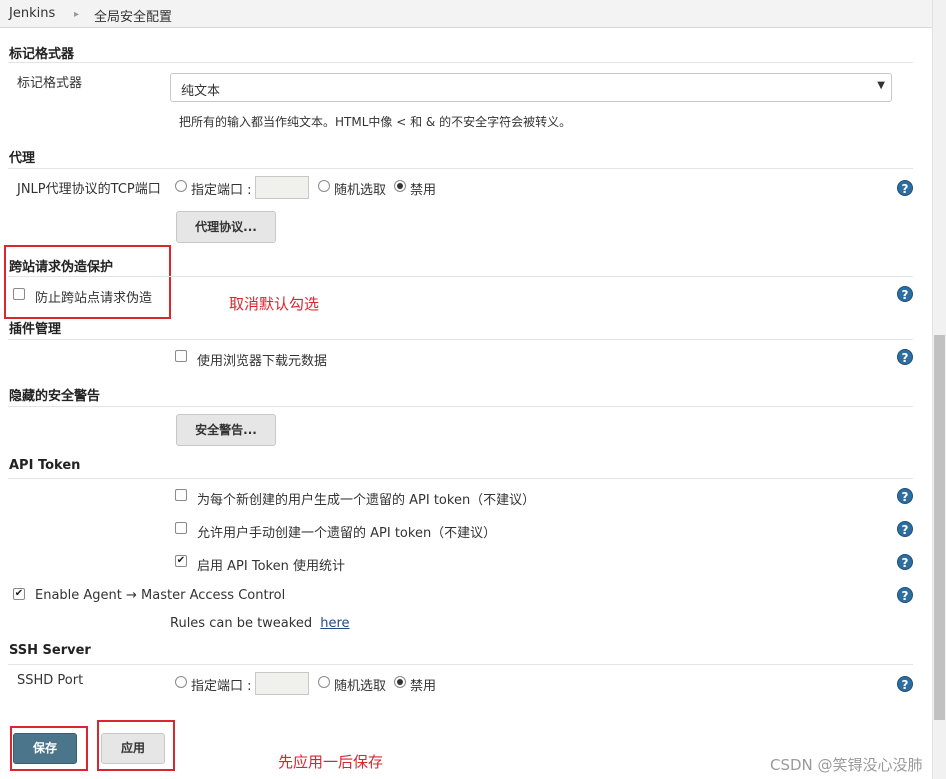 Image resolution: width=946 pixels, height=779 pixels. I want to click on sshd-port-random-label: 随机选取, so click(360, 686).